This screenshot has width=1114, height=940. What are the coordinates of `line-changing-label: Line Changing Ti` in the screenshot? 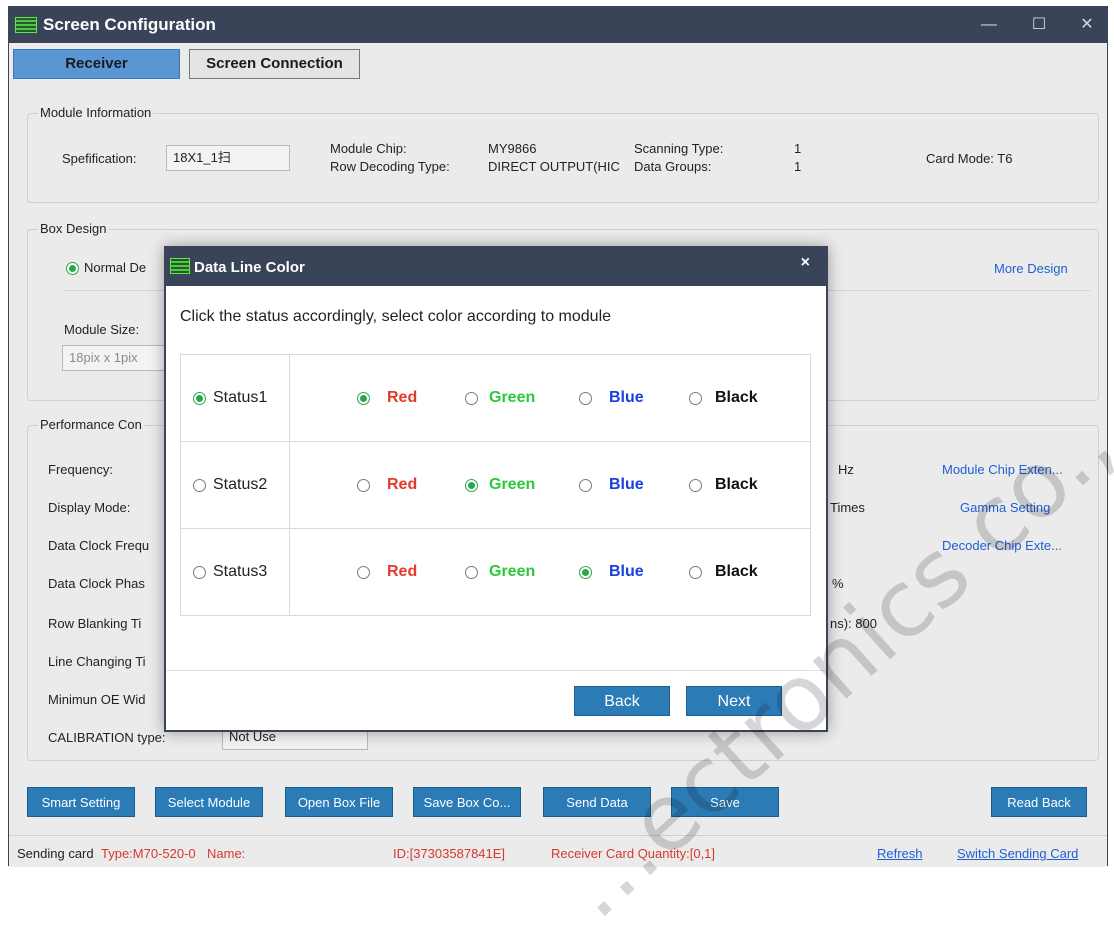 It's located at (97, 661).